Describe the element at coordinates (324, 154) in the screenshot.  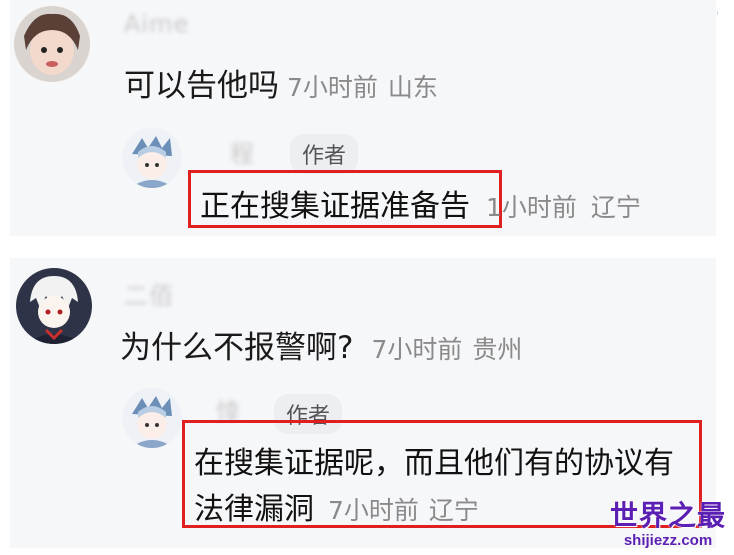
I see `author-badge: 作者` at that location.